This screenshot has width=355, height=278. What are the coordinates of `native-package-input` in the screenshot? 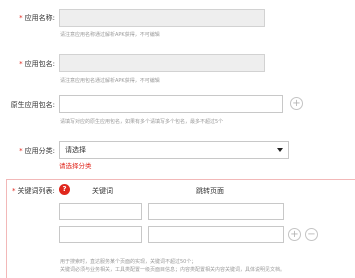 It's located at (171, 104).